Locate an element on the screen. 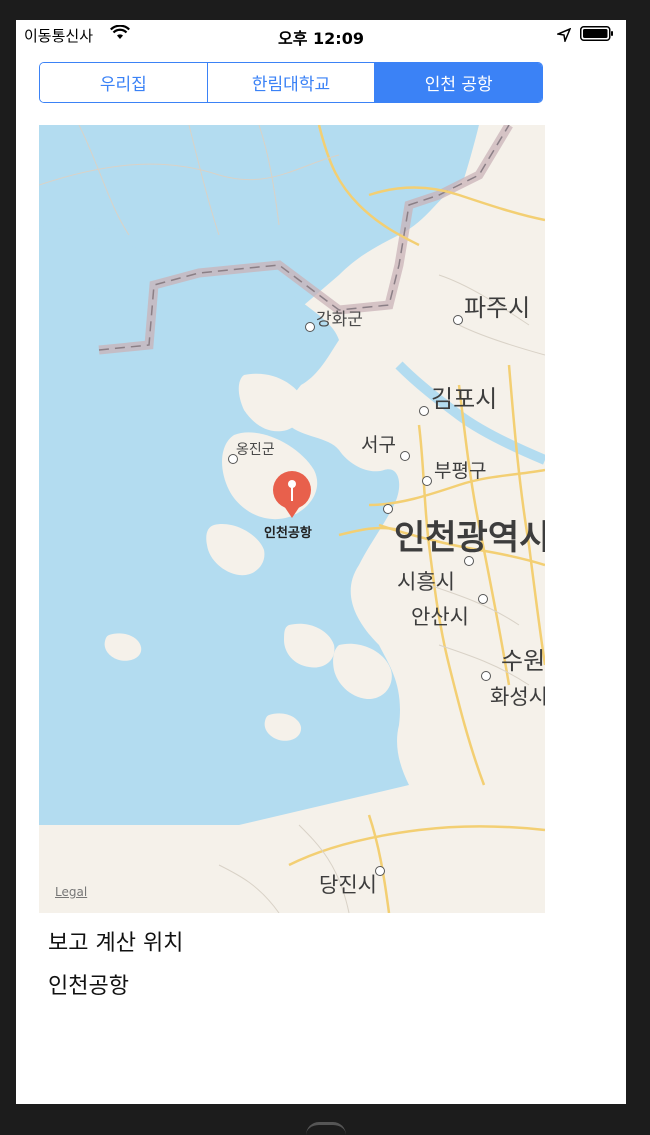 The image size is (650, 1135). info-title: 보고 계산 위치 is located at coordinates (116, 943).